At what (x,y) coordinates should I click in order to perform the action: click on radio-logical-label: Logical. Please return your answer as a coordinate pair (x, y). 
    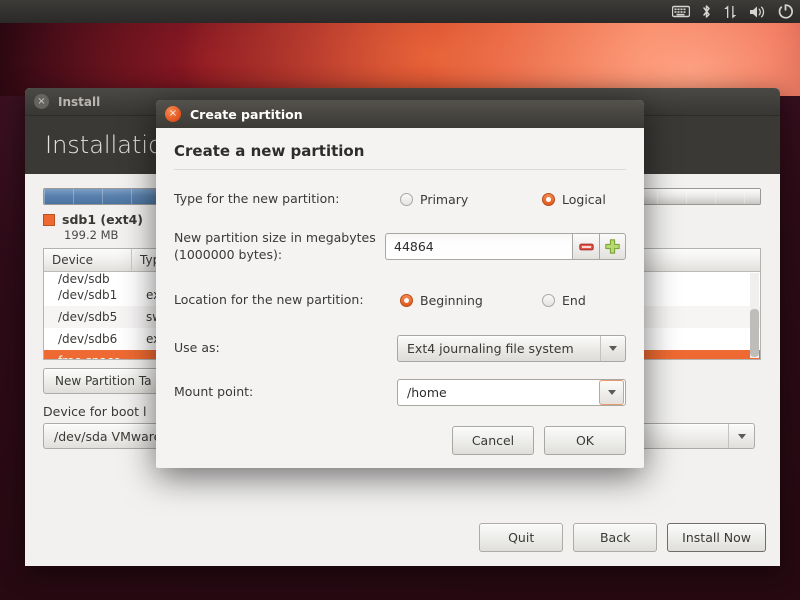
    Looking at the image, I should click on (584, 199).